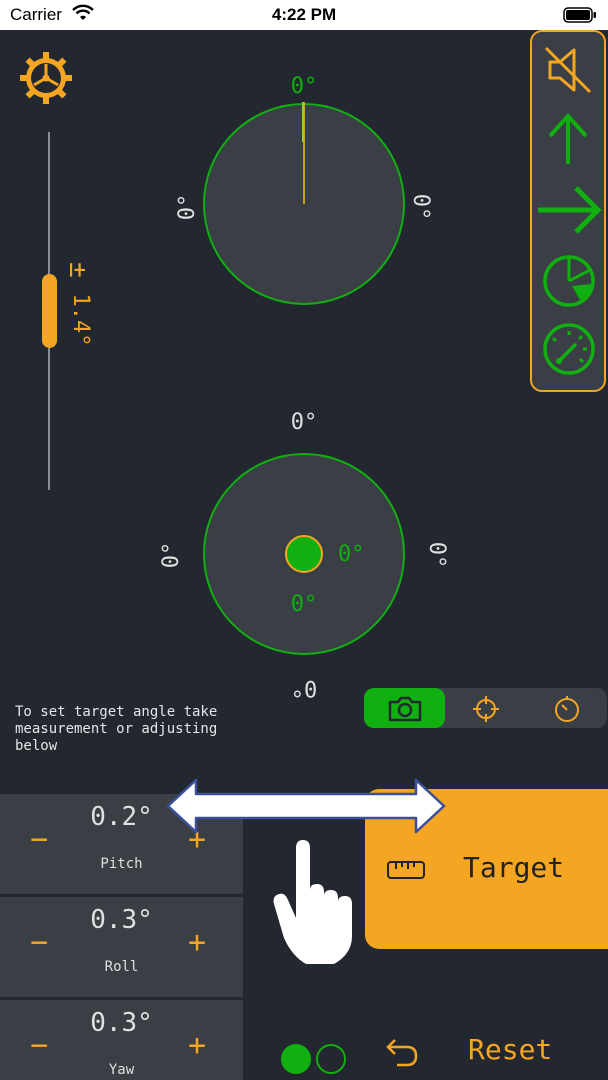 The image size is (608, 1080). Describe the element at coordinates (331, 1059) in the screenshot. I see `page-indicator-inactive` at that location.